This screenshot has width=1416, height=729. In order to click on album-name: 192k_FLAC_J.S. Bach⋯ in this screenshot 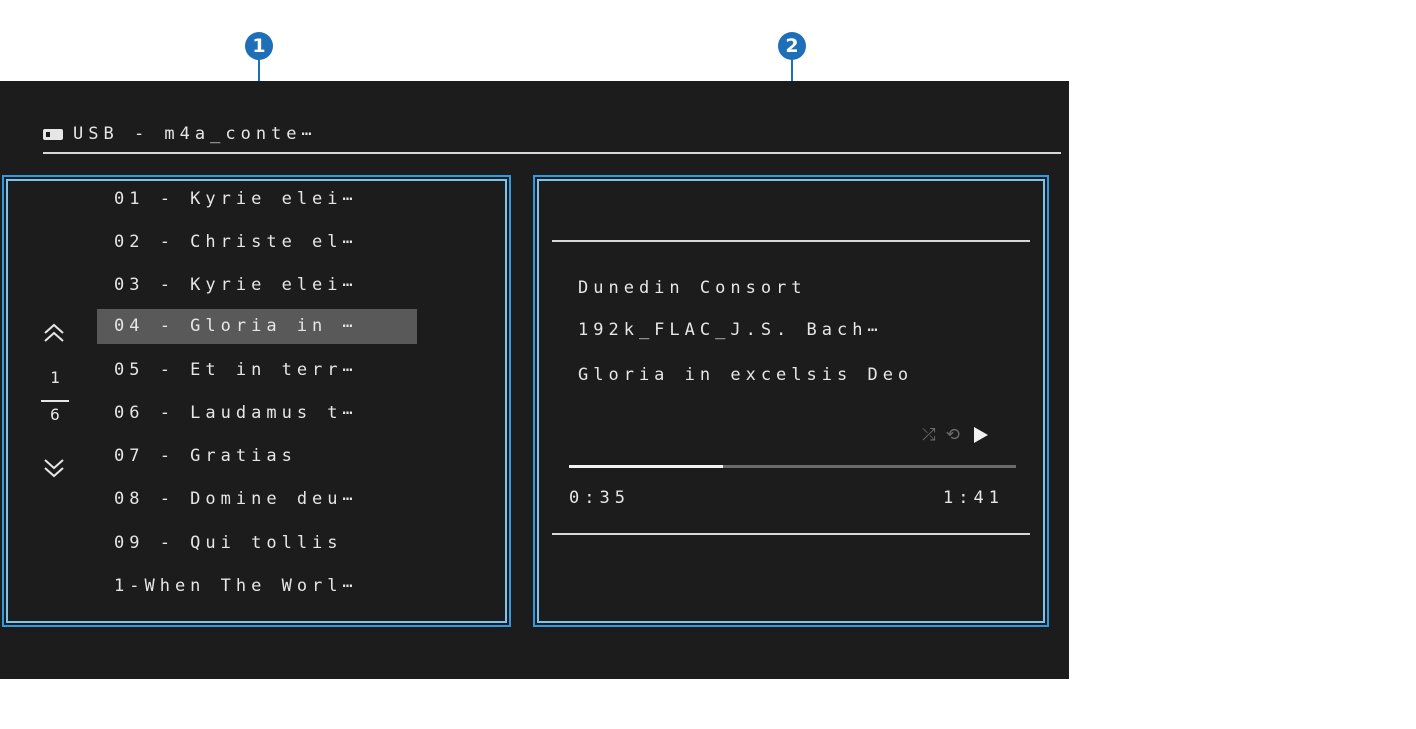, I will do `click(730, 330)`.